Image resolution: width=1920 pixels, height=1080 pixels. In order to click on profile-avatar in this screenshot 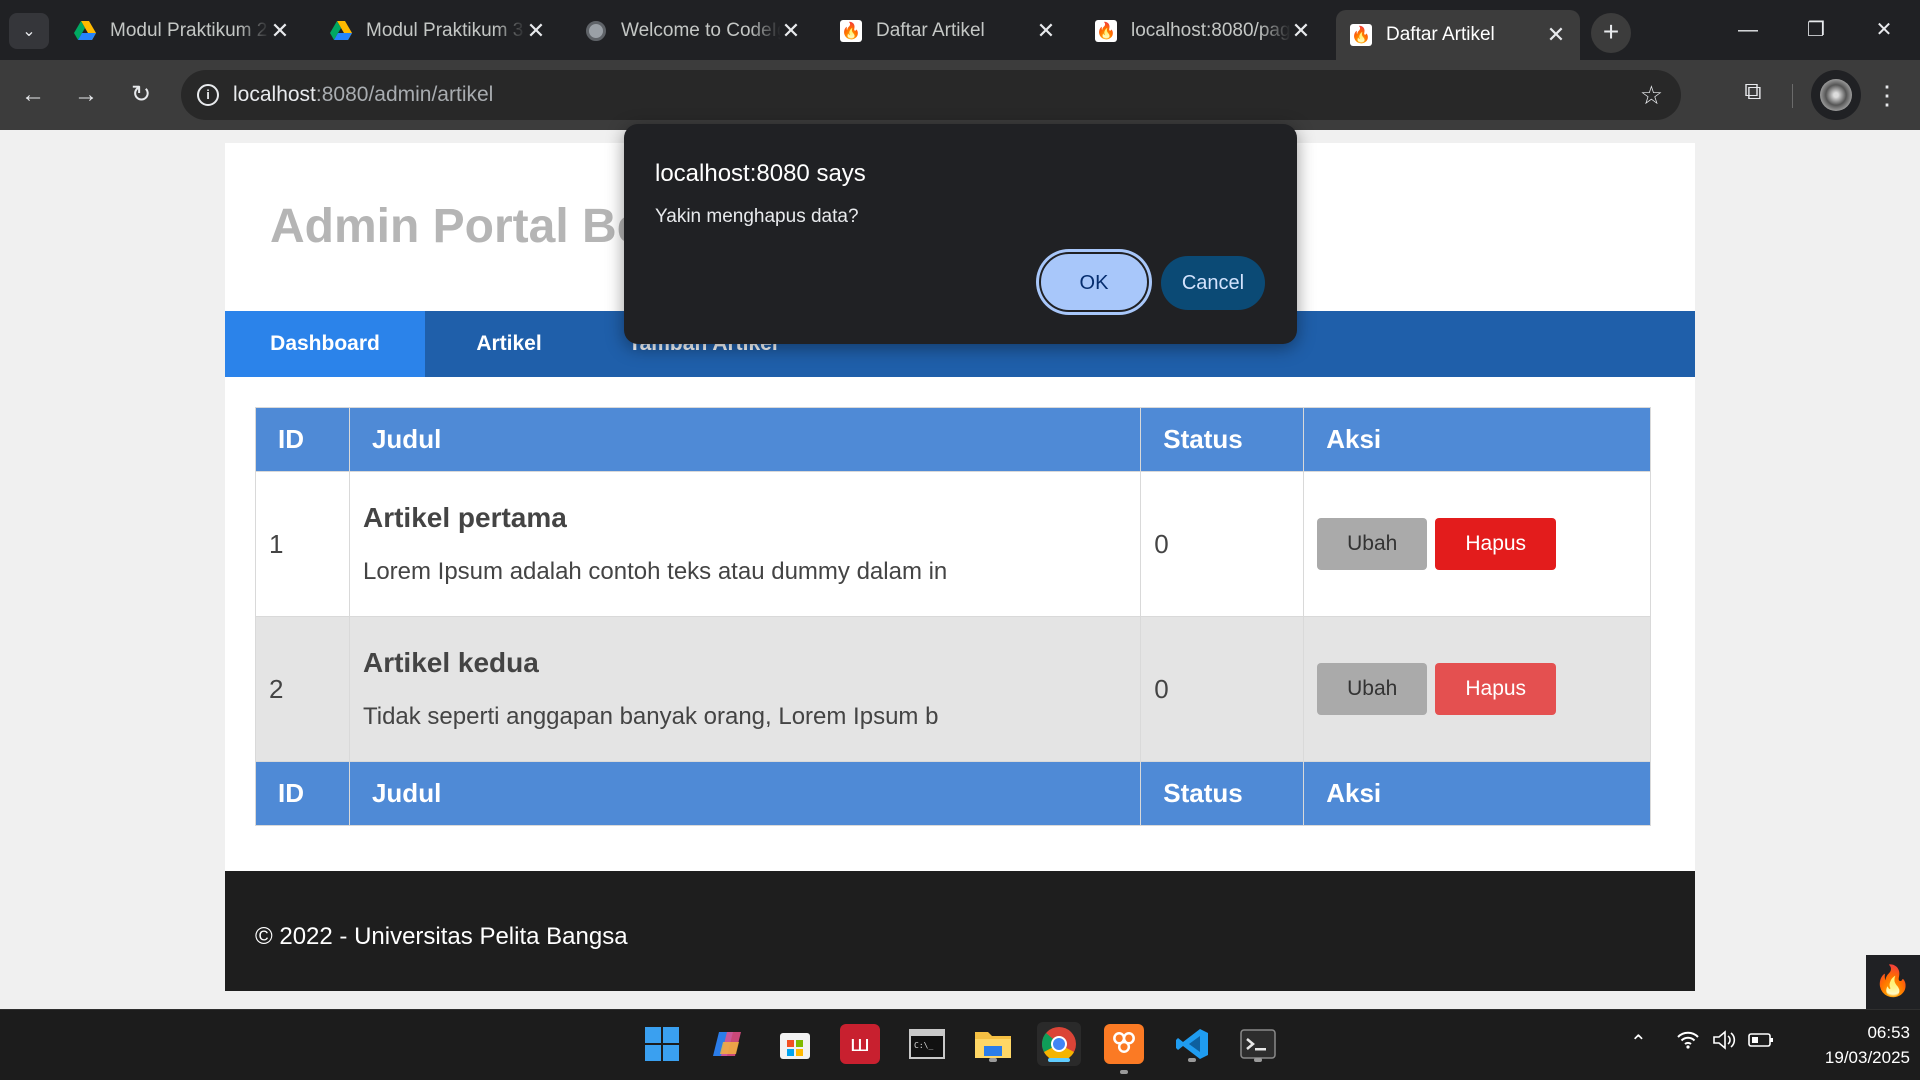, I will do `click(1836, 95)`.